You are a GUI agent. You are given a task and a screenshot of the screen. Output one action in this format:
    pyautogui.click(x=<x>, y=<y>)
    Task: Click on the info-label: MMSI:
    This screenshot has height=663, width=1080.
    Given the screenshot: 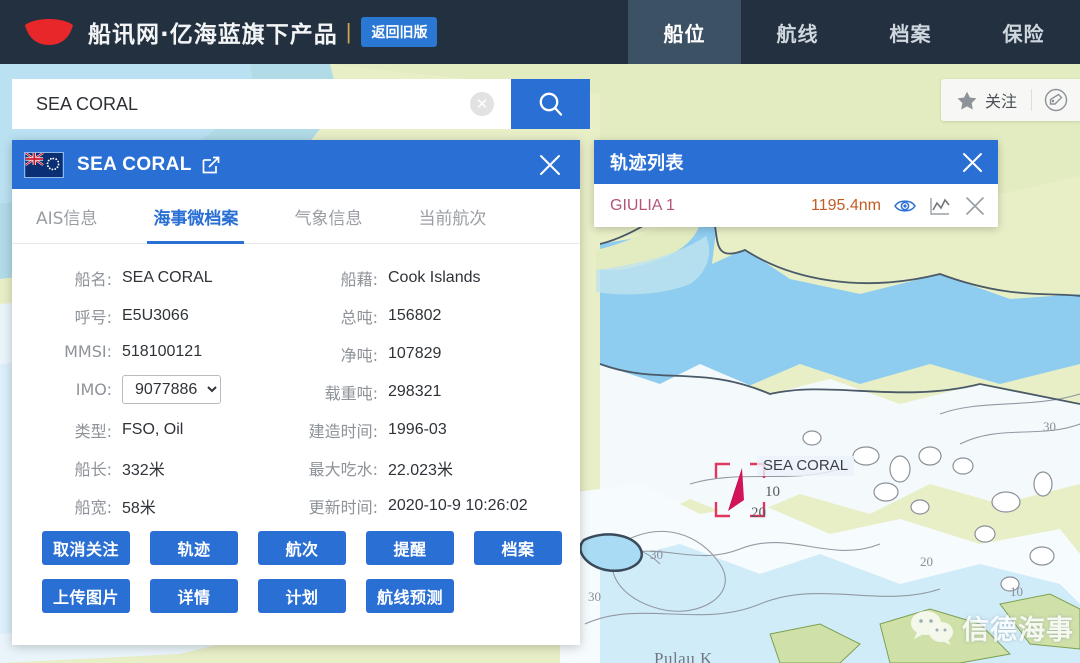 What is the action you would take?
    pyautogui.click(x=88, y=351)
    